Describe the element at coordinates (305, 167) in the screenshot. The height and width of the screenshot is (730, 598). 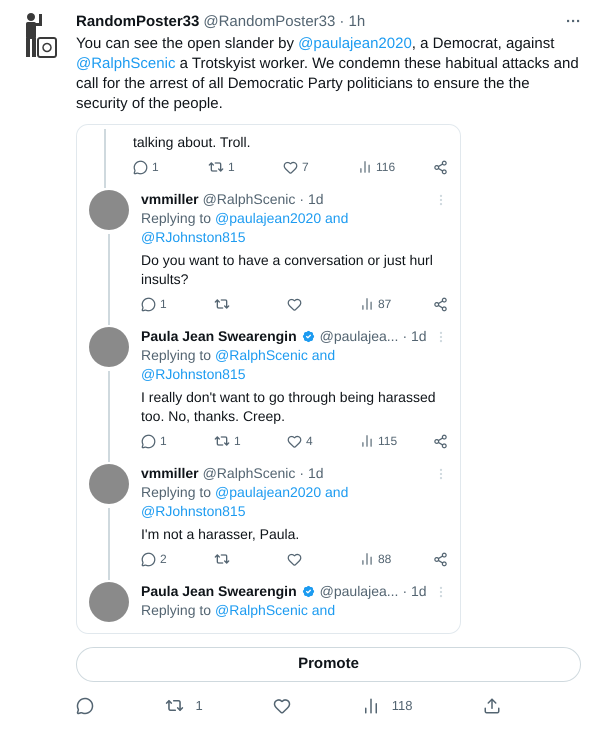
I see `like-count: 7` at that location.